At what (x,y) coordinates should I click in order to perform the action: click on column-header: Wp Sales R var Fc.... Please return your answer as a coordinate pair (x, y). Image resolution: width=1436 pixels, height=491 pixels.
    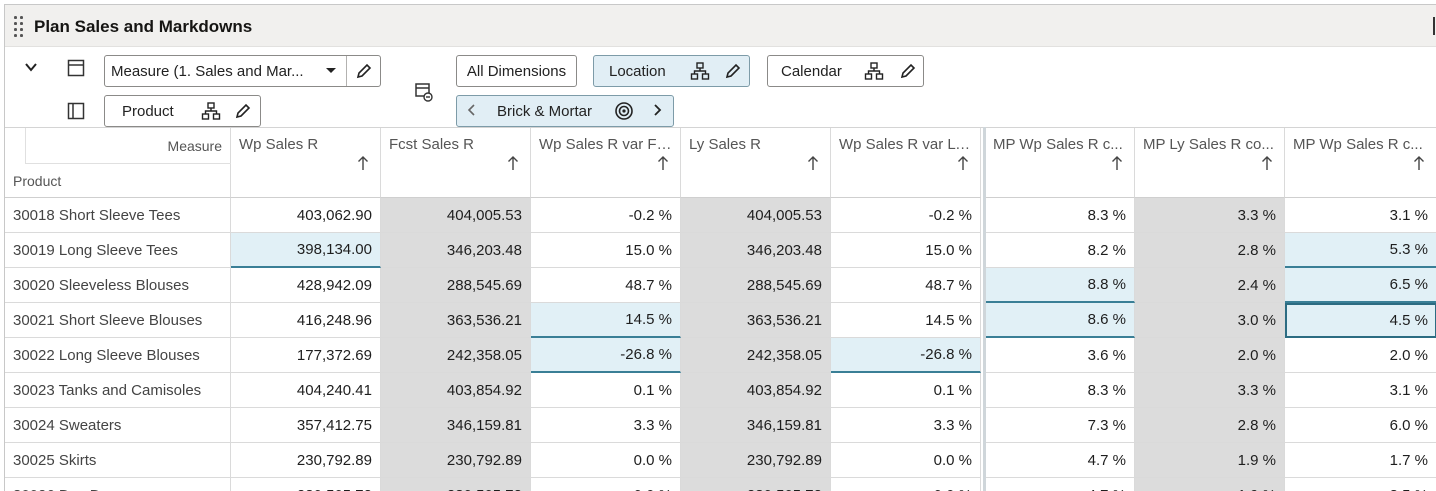
    Looking at the image, I should click on (606, 163).